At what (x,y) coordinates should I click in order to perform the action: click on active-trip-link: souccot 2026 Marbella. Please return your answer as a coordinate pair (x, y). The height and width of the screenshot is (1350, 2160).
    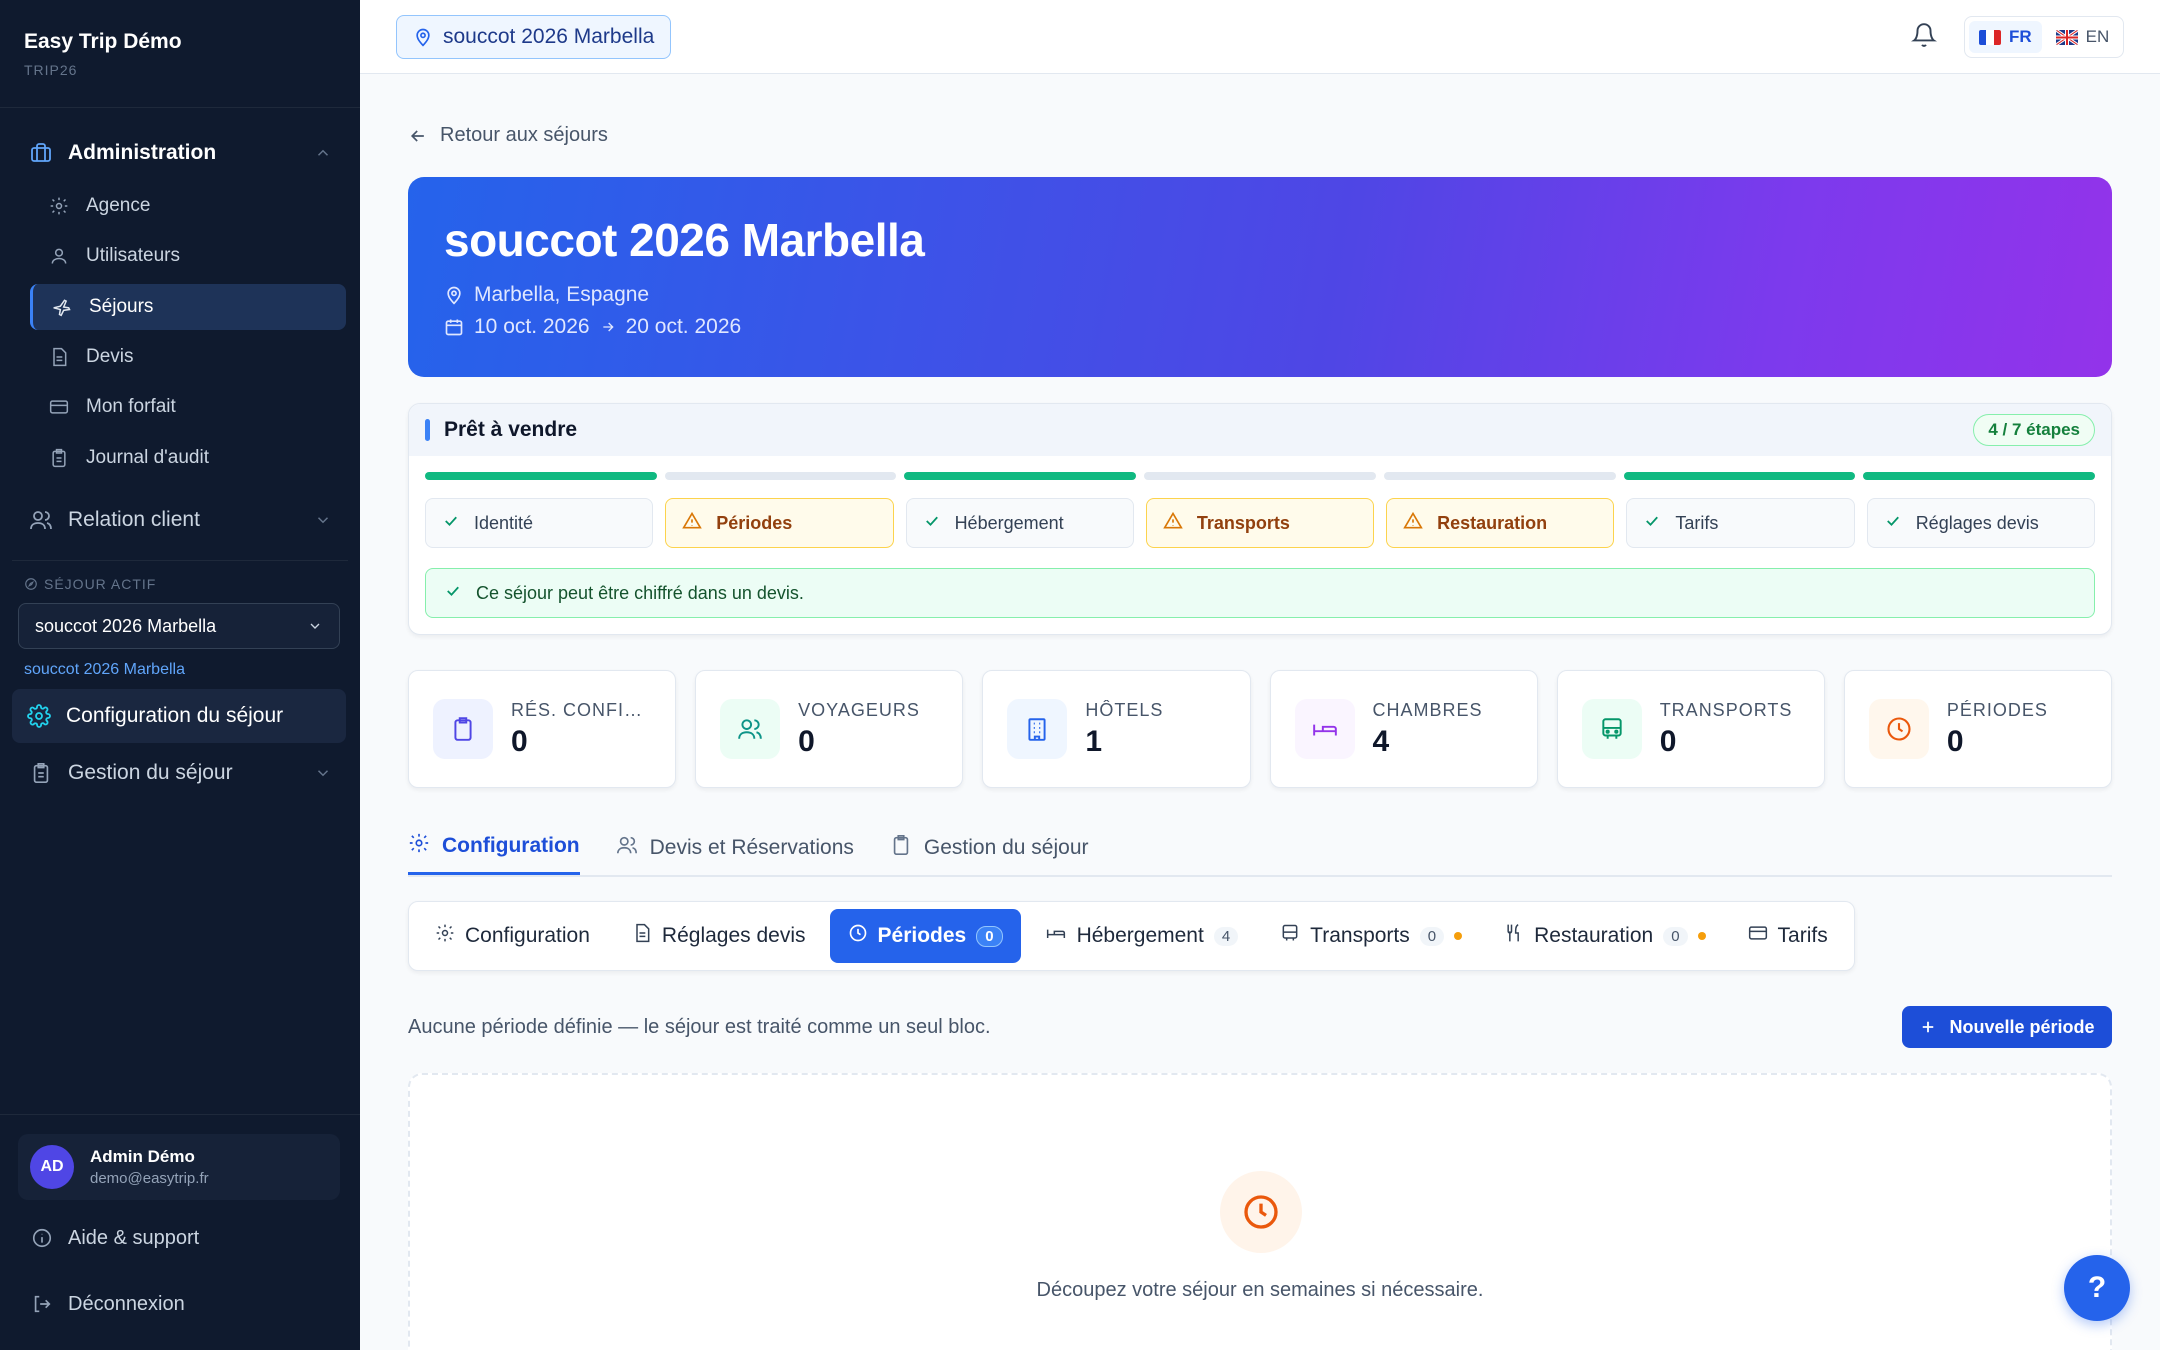
    Looking at the image, I should click on (104, 670).